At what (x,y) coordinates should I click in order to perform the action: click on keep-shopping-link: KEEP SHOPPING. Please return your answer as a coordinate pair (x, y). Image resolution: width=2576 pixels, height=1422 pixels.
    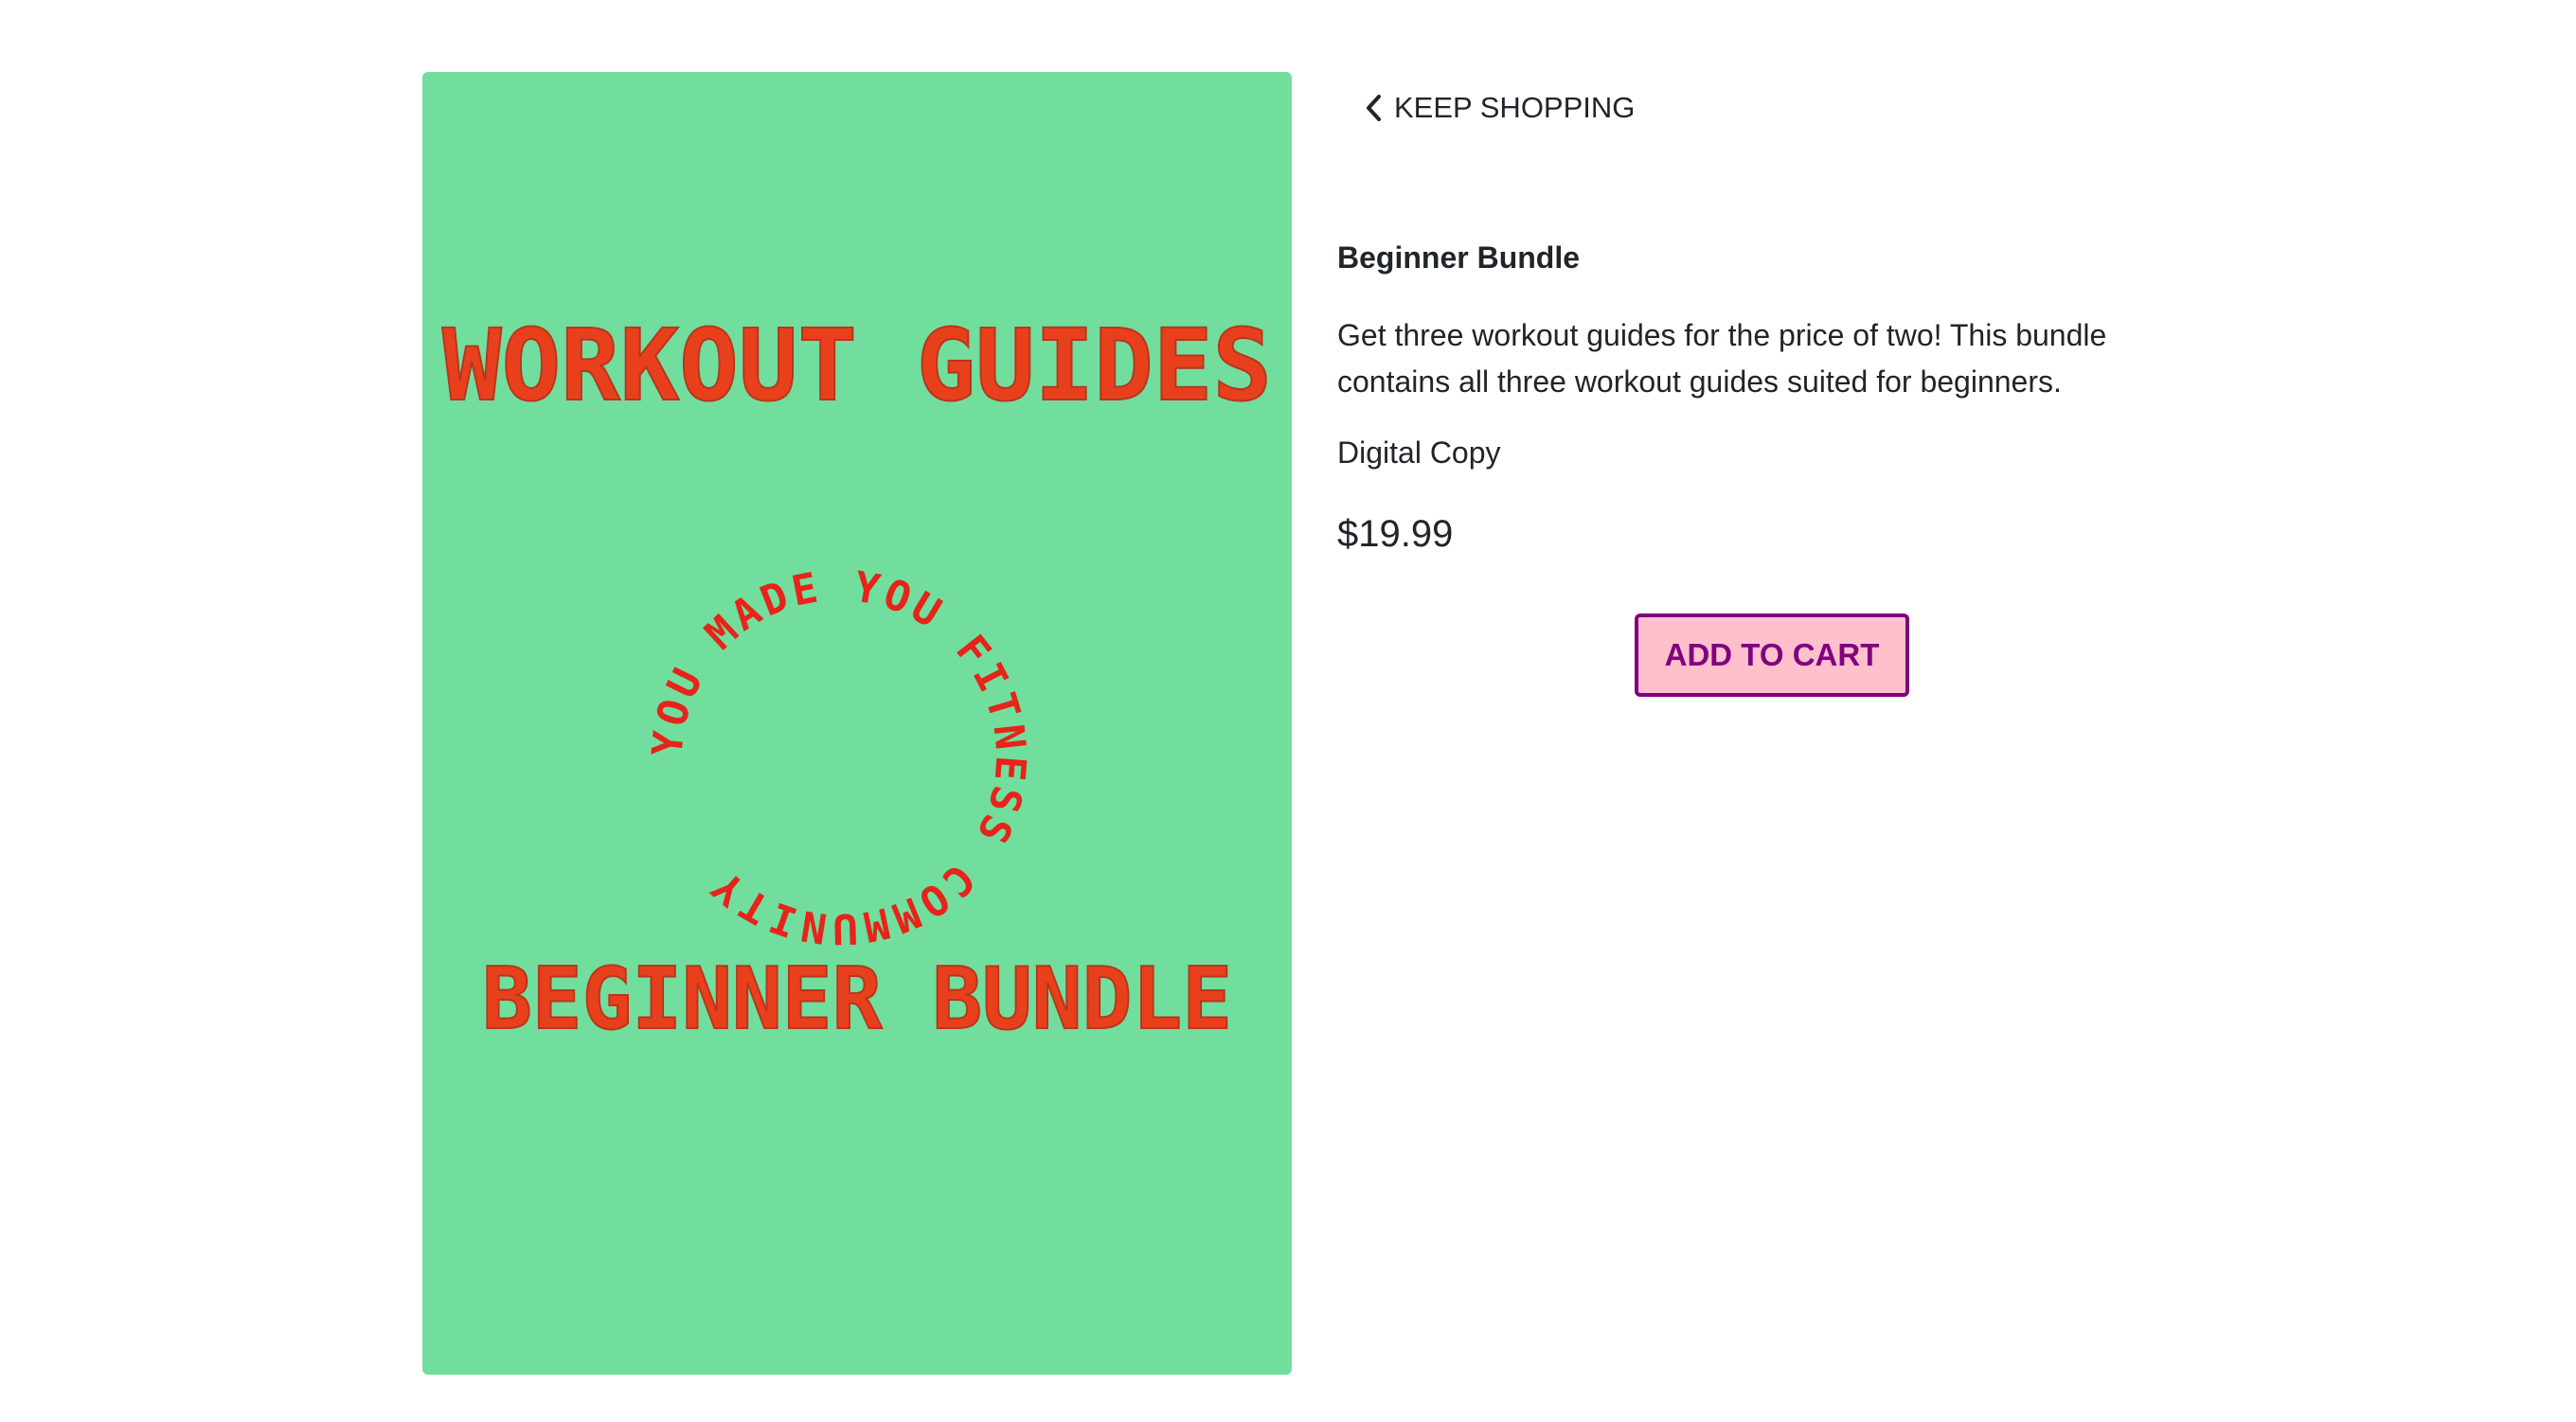
    Looking at the image, I should click on (1498, 108).